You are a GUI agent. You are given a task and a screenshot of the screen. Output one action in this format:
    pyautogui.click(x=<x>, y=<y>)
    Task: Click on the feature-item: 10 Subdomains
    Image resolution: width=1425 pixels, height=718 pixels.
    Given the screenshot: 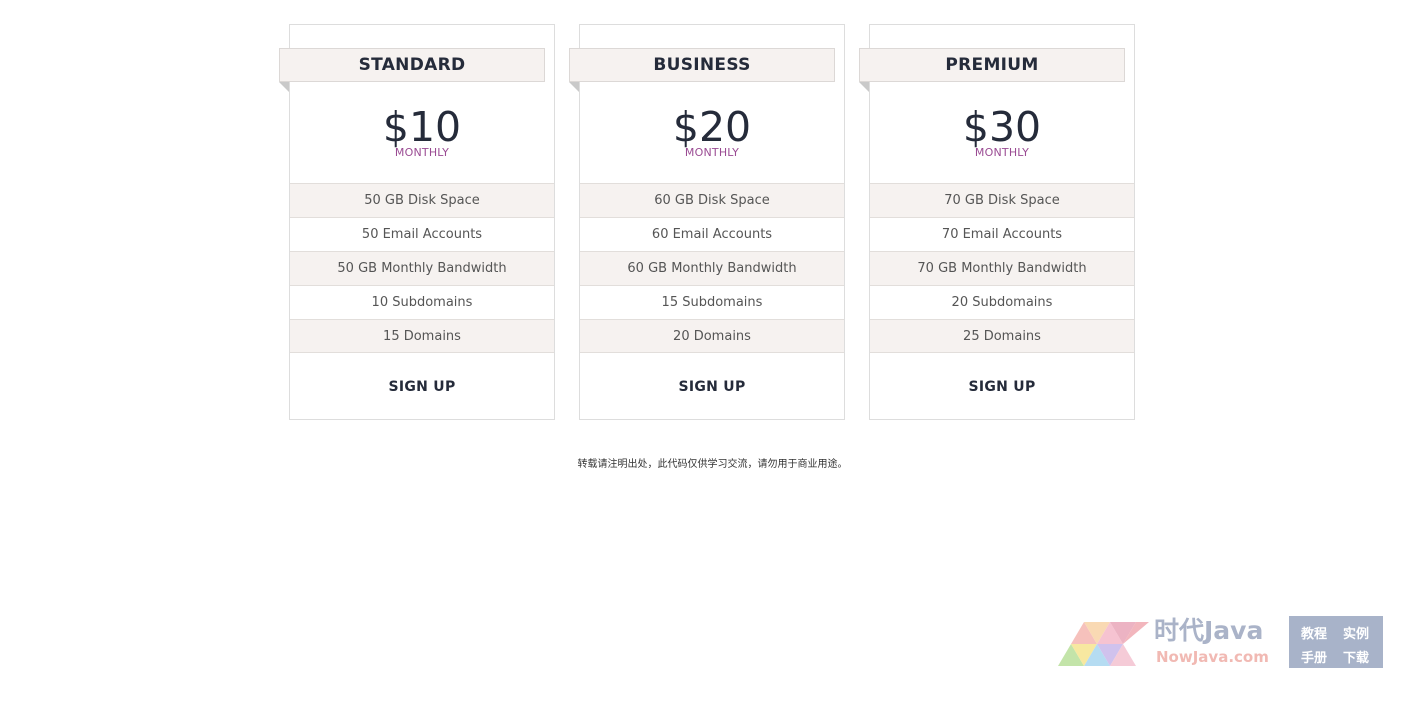 What is the action you would take?
    pyautogui.click(x=422, y=302)
    